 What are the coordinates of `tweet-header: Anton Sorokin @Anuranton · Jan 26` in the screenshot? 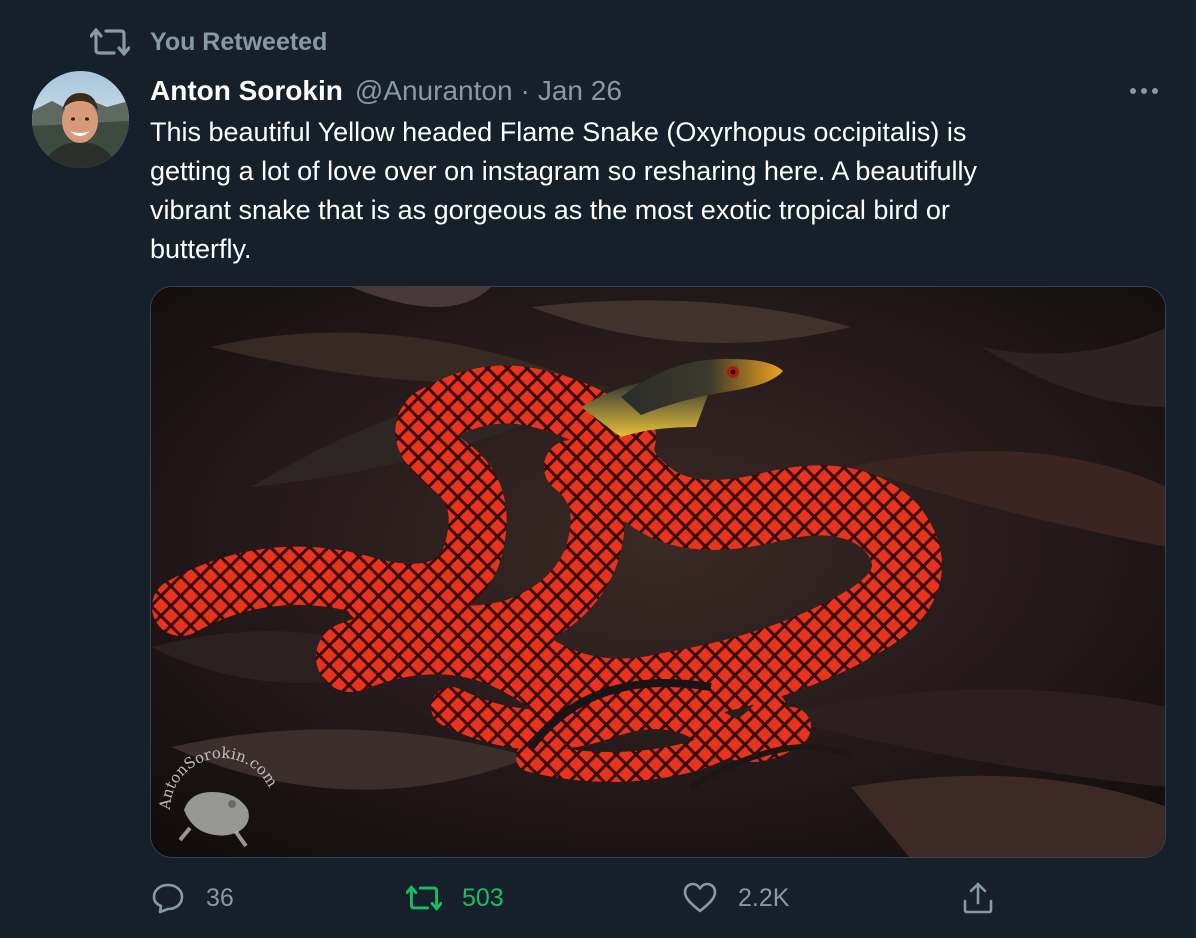 It's located at (386, 91).